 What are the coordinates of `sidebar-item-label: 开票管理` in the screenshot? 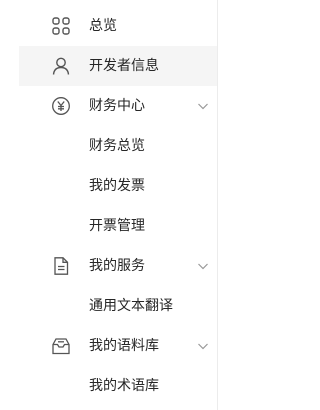 It's located at (117, 226).